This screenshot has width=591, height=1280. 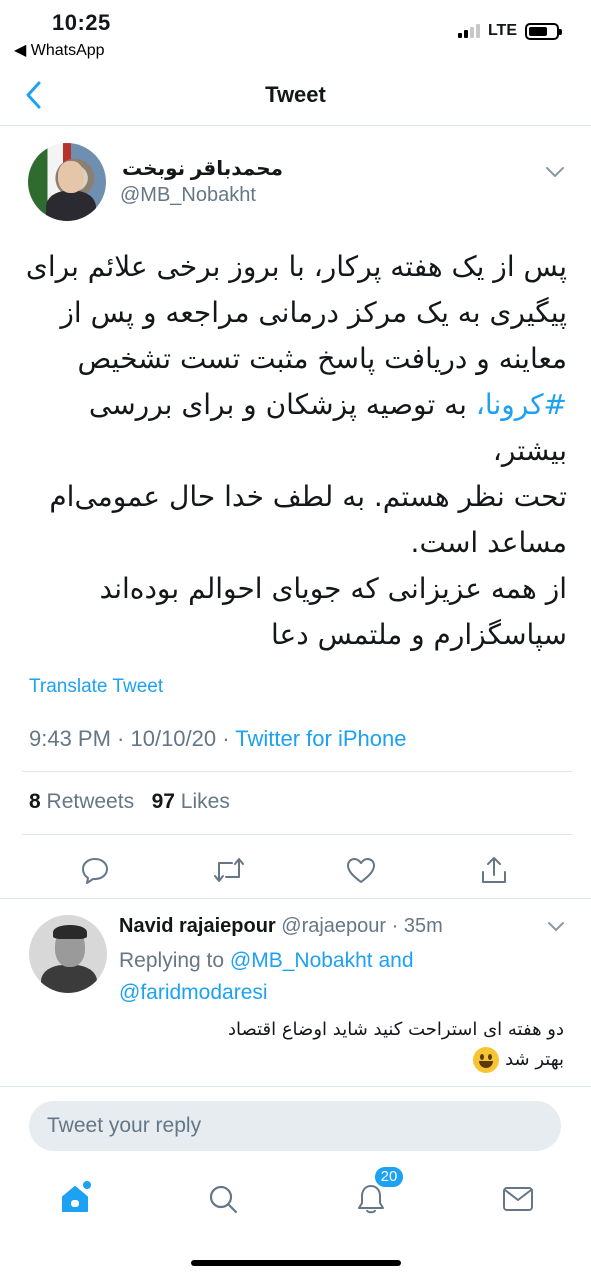 I want to click on hashtag-link: #کرونا،, so click(x=521, y=404).